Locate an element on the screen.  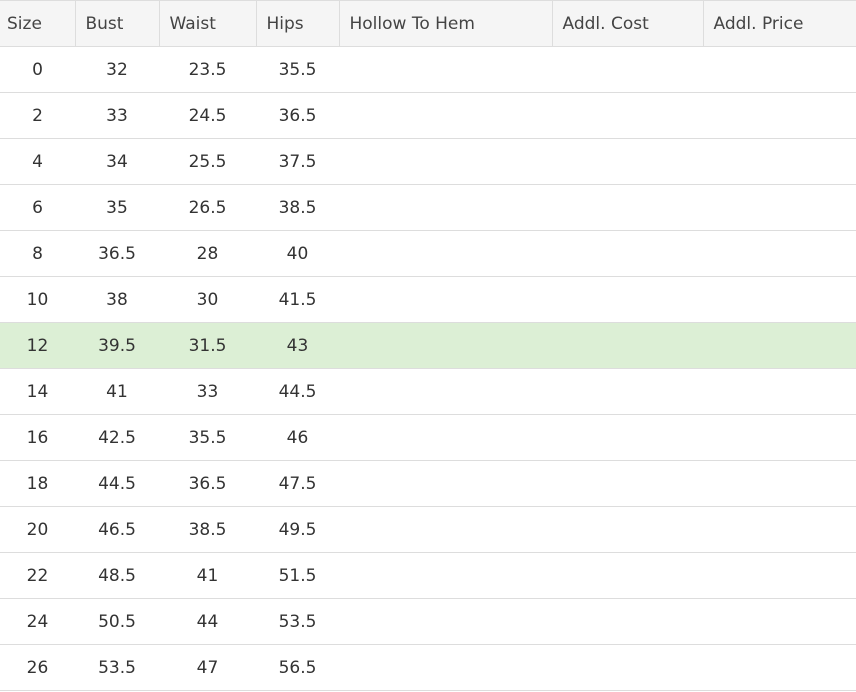
cell-waist: 28 is located at coordinates (207, 253).